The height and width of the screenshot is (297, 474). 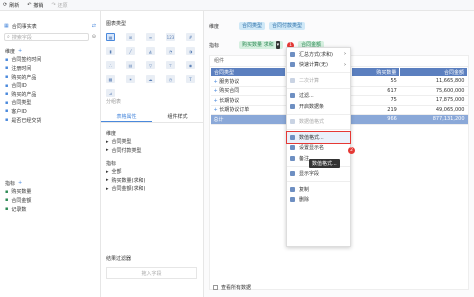 I want to click on menu-item-show-field: 显示字段, so click(x=318, y=174).